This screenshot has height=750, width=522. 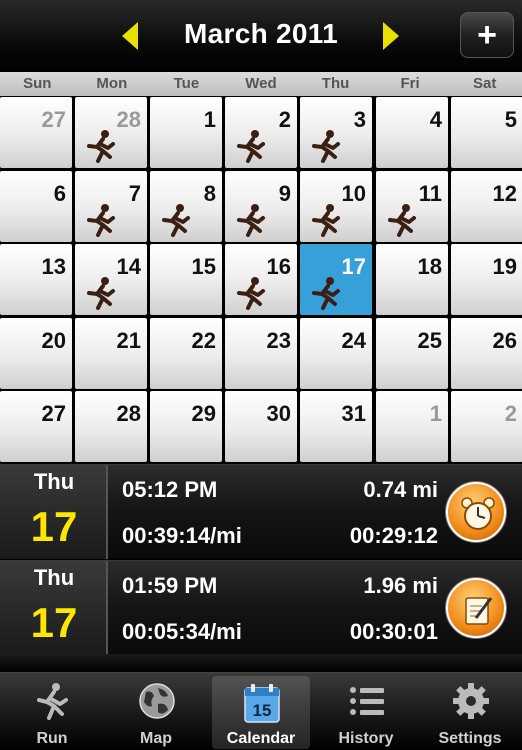 I want to click on tab-calendar: 15 Calendar, so click(x=261, y=712).